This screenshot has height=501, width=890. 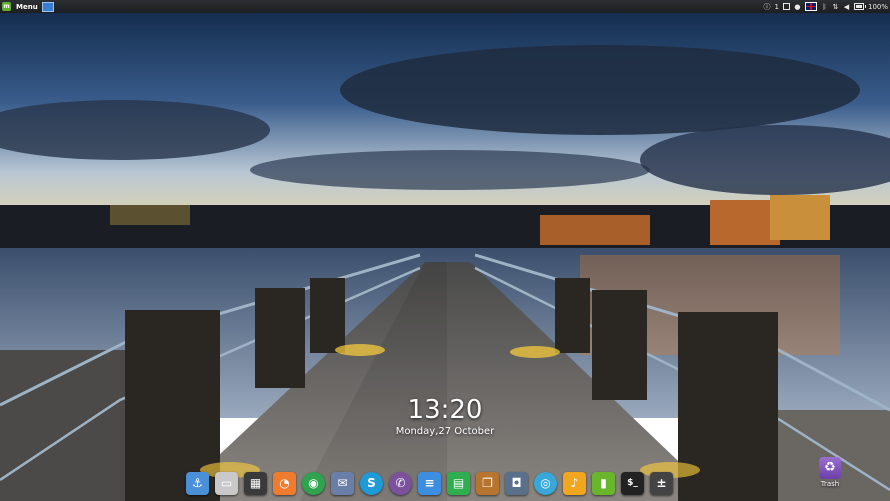 I want to click on top-panel: m Menu ⓘ 1 ● ᛒ ⇅ ◀ 100%, so click(x=445, y=6).